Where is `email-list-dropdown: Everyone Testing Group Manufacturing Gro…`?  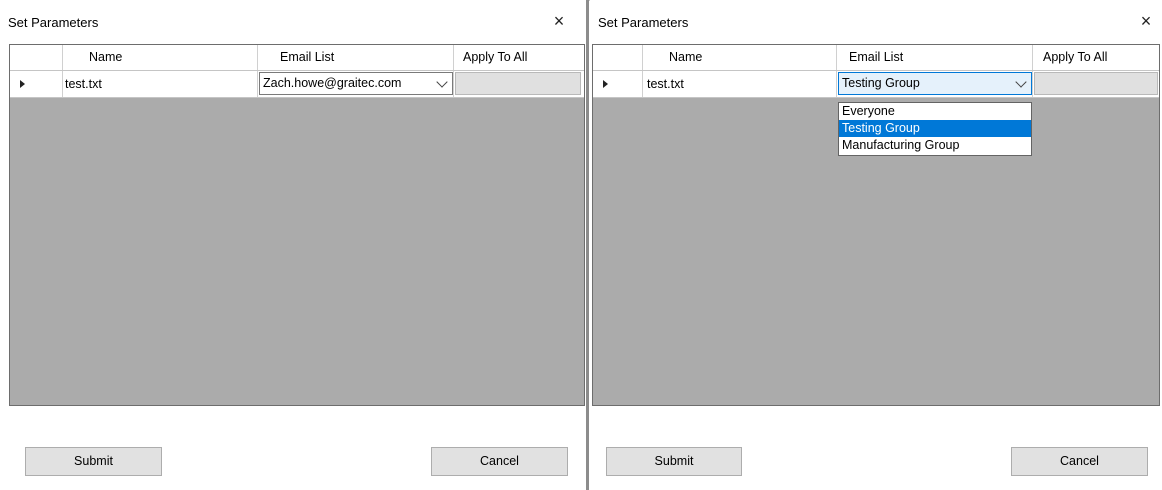
email-list-dropdown: Everyone Testing Group Manufacturing Gro… is located at coordinates (935, 129).